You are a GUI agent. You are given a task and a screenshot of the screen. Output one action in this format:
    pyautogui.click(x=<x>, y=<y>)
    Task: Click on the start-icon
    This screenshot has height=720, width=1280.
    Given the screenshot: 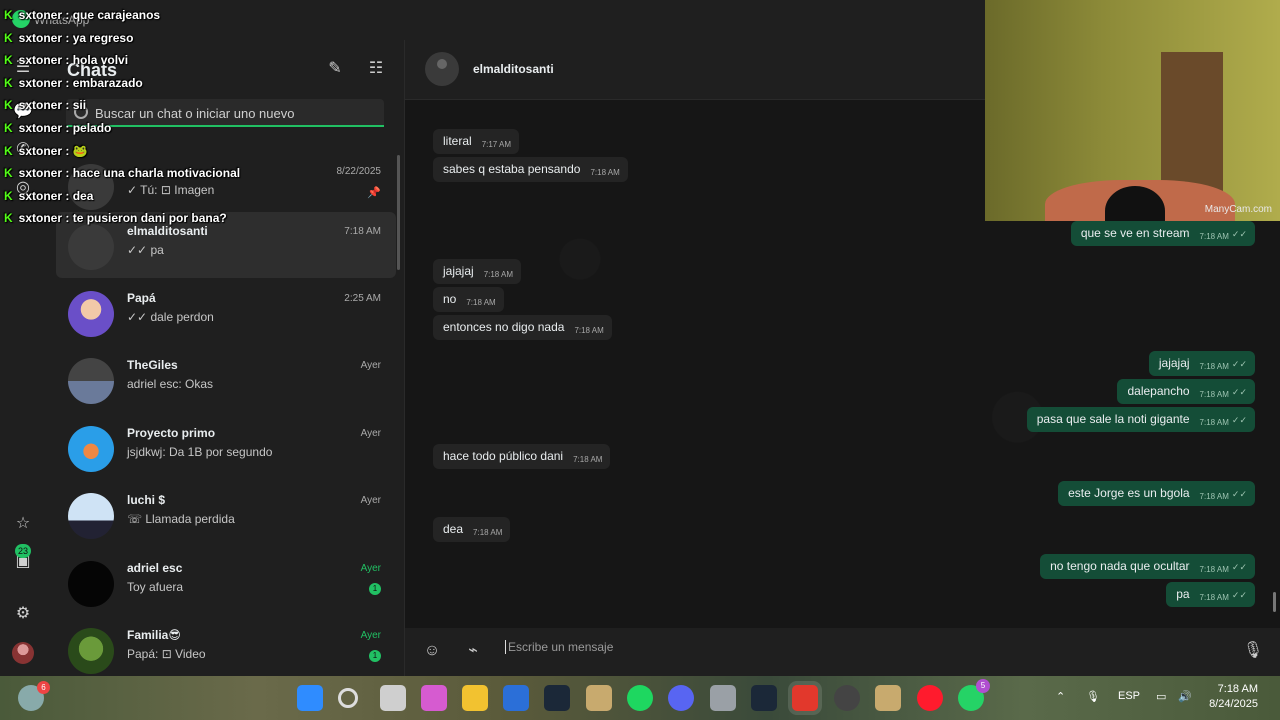 What is the action you would take?
    pyautogui.click(x=310, y=698)
    